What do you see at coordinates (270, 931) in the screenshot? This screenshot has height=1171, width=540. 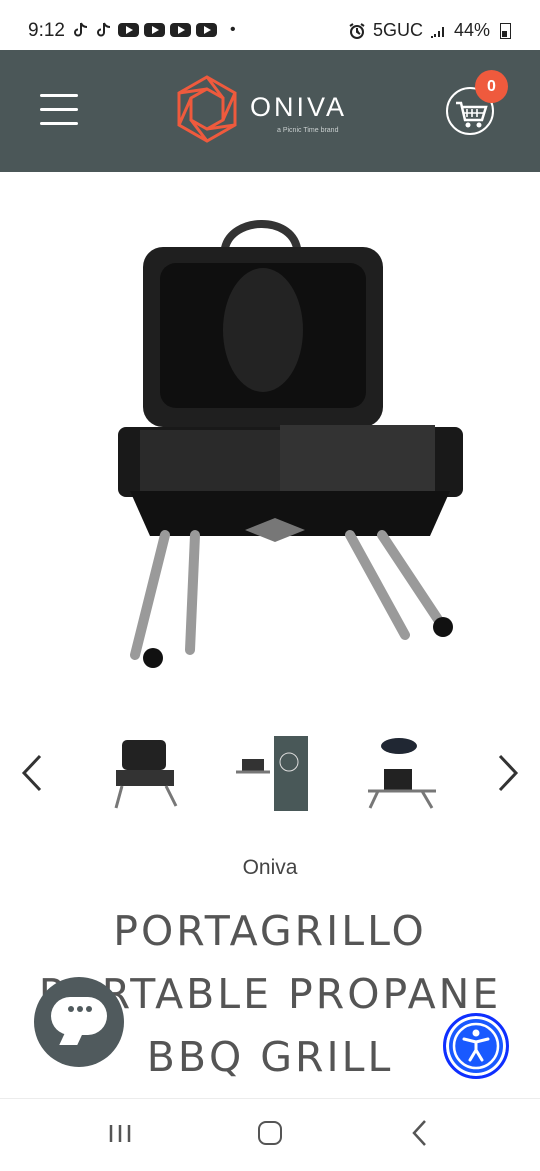 I see `product-title-line-1: PORTAGRILLO` at bounding box center [270, 931].